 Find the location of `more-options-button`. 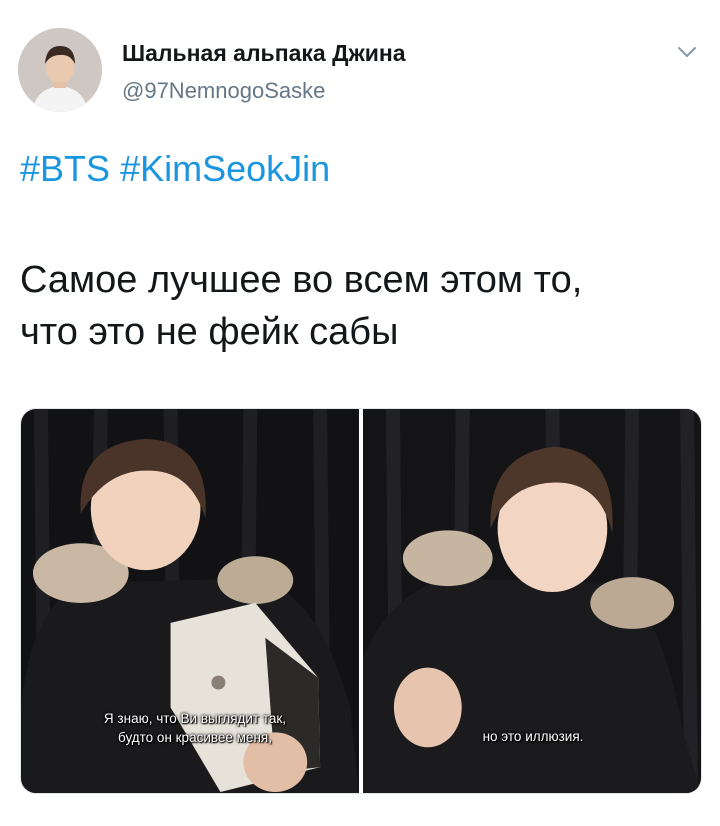

more-options-button is located at coordinates (687, 52).